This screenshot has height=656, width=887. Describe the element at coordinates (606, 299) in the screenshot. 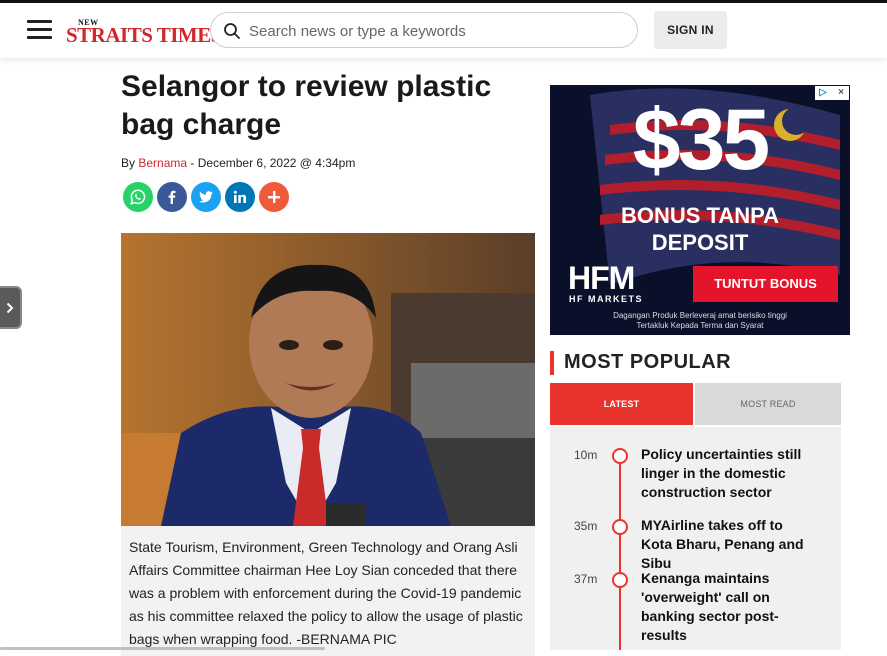

I see `ad-brand-subtitle: HF MARKETS` at that location.